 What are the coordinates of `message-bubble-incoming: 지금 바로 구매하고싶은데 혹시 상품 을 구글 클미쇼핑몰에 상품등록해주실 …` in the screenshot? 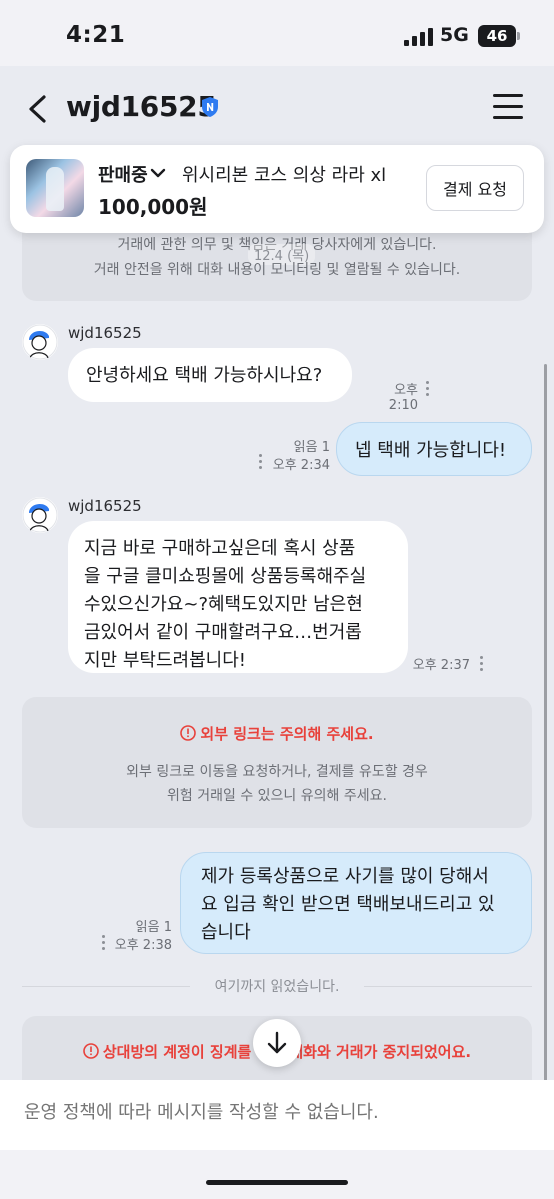 It's located at (238, 597).